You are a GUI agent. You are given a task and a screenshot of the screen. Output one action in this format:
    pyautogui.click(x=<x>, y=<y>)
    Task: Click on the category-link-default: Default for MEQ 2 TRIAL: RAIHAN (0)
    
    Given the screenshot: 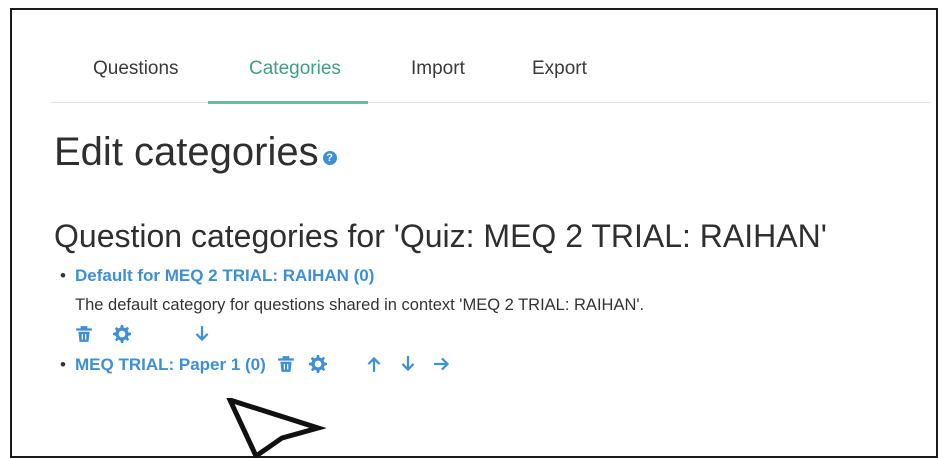 What is the action you would take?
    pyautogui.click(x=224, y=275)
    